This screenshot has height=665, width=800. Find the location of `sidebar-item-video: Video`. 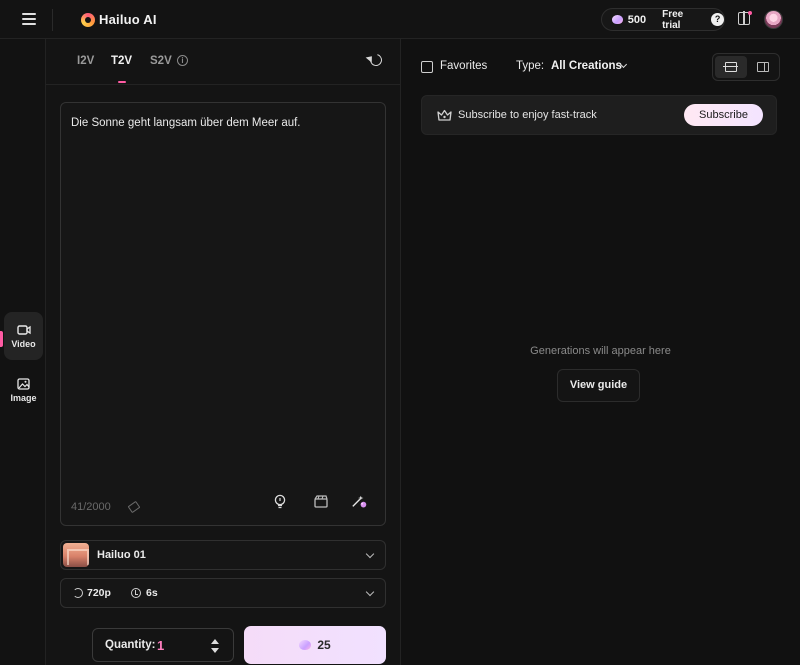

sidebar-item-video: Video is located at coordinates (23, 336).